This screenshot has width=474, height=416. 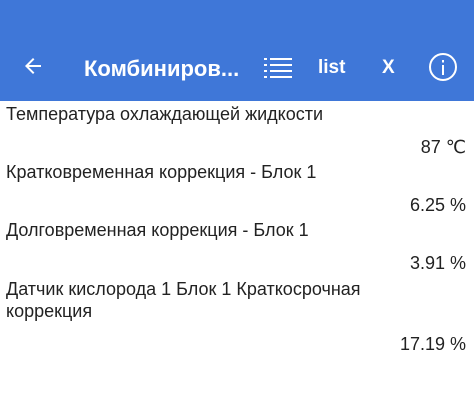 I want to click on param-value: 6.25 %, so click(x=437, y=205).